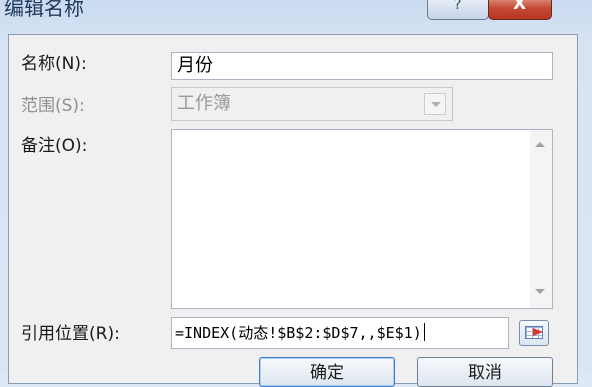  What do you see at coordinates (54, 146) in the screenshot?
I see `comment-label: 备注(O):` at bounding box center [54, 146].